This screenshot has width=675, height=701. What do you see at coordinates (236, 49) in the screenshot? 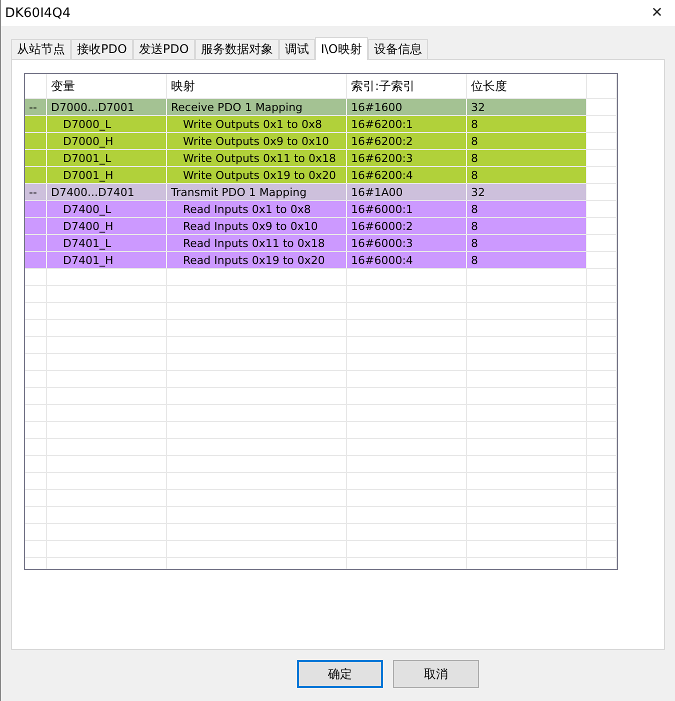
I see `tab: 服务数据对象` at bounding box center [236, 49].